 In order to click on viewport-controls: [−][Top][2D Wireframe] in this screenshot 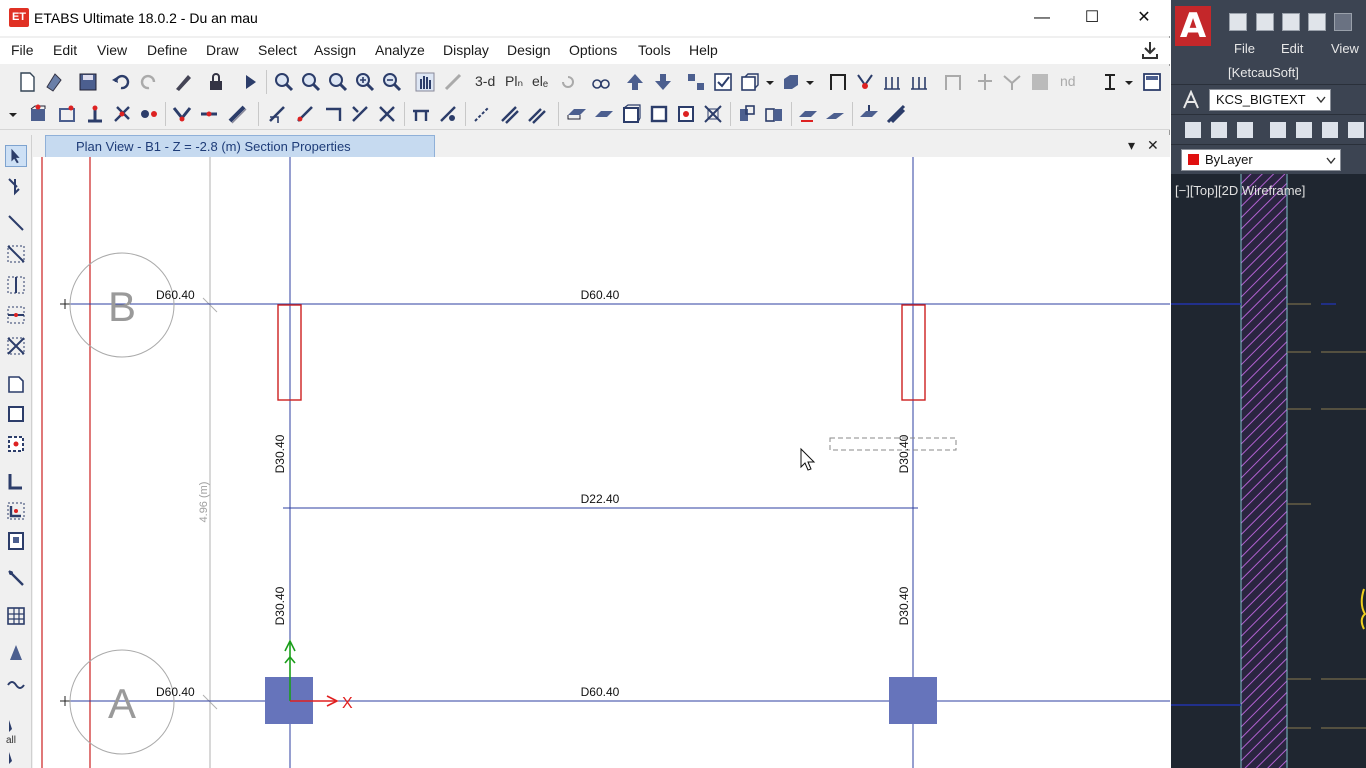, I will do `click(1240, 190)`.